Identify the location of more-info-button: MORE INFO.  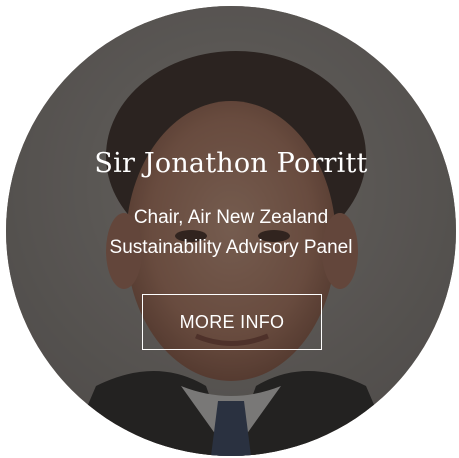
(232, 322).